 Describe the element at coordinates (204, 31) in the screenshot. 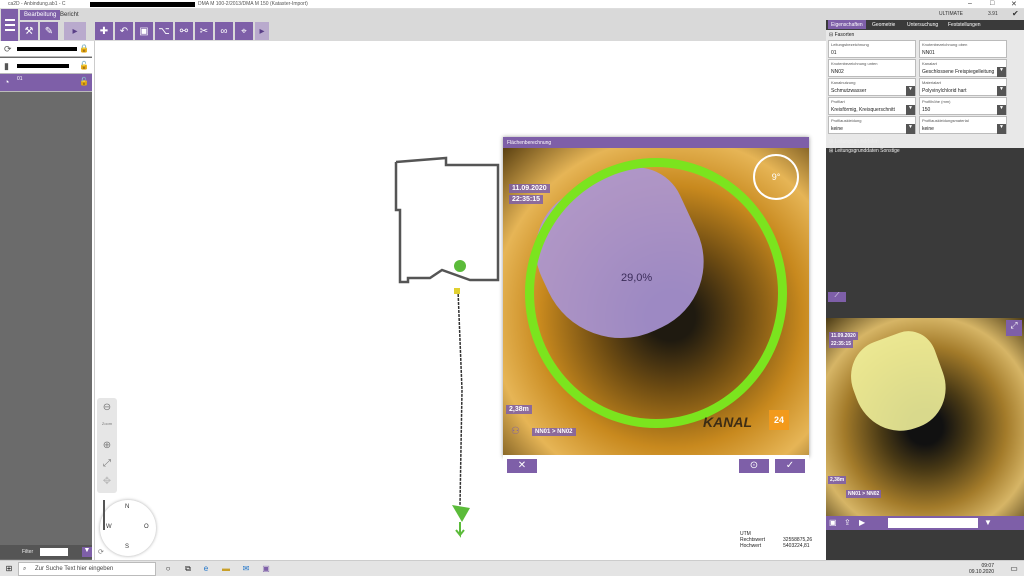

I see `tool-split-icon: ✂` at that location.